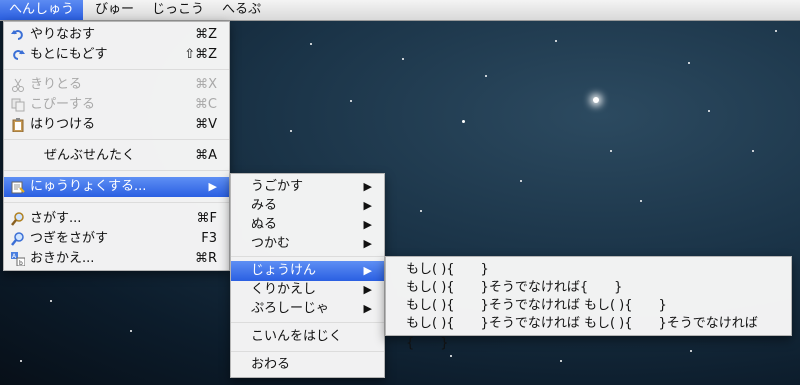 The width and height of the screenshot is (800, 385). What do you see at coordinates (206, 155) in the screenshot?
I see `select-all-shortcut: ⌘A` at bounding box center [206, 155].